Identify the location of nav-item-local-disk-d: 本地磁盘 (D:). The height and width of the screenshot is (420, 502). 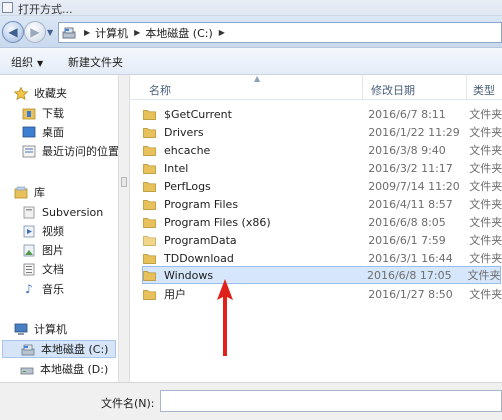
(69, 369).